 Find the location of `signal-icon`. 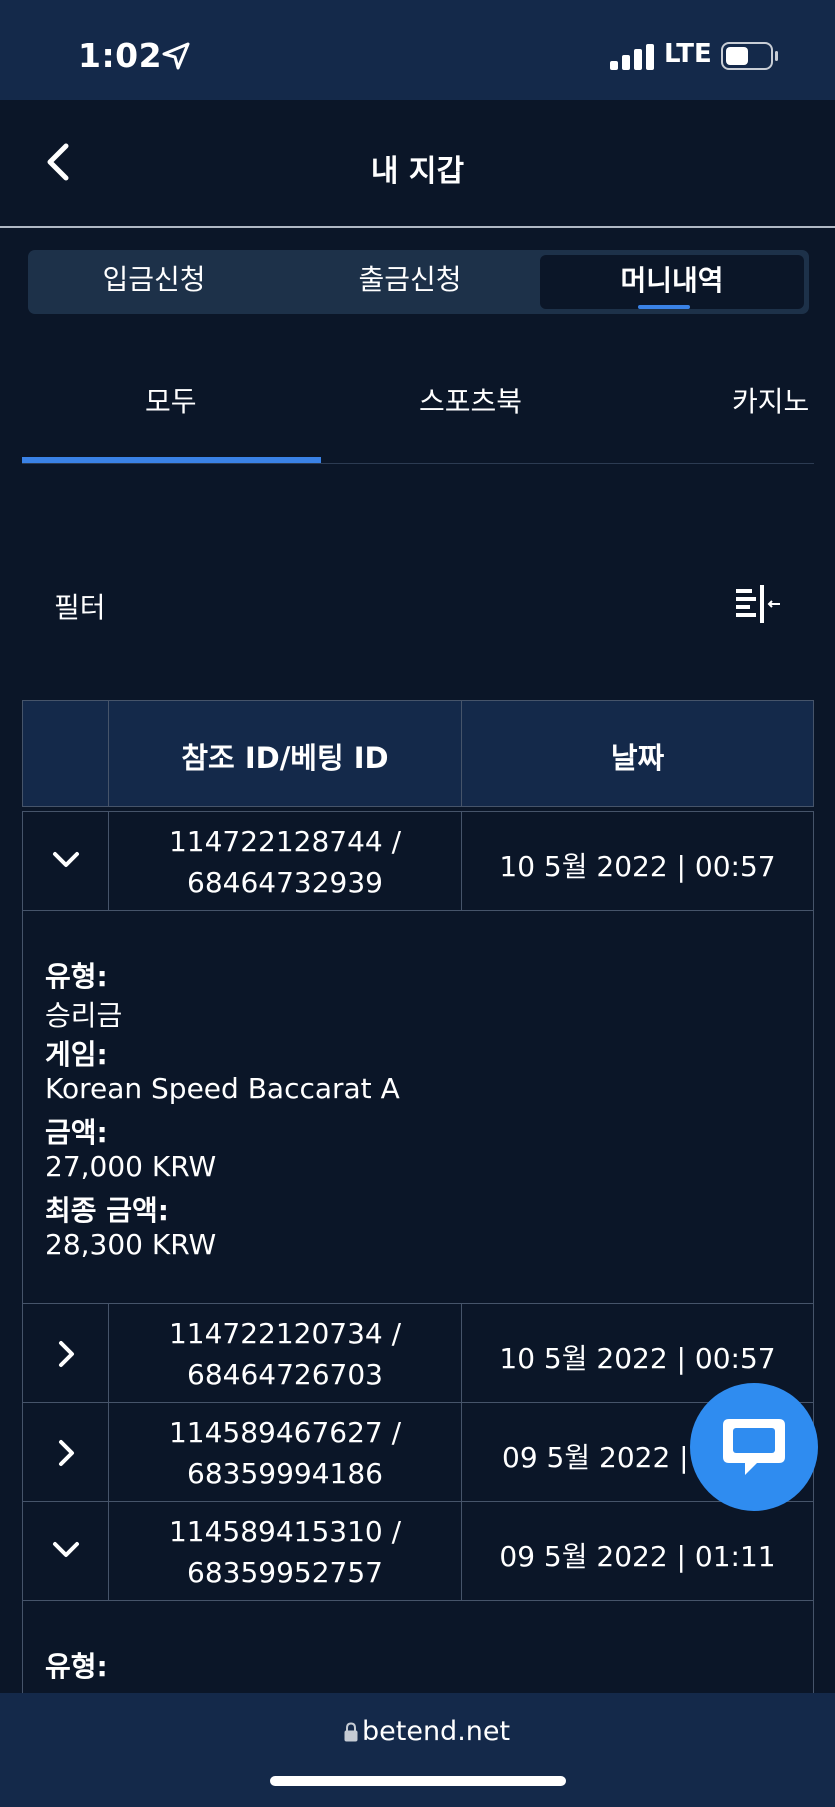

signal-icon is located at coordinates (632, 57).